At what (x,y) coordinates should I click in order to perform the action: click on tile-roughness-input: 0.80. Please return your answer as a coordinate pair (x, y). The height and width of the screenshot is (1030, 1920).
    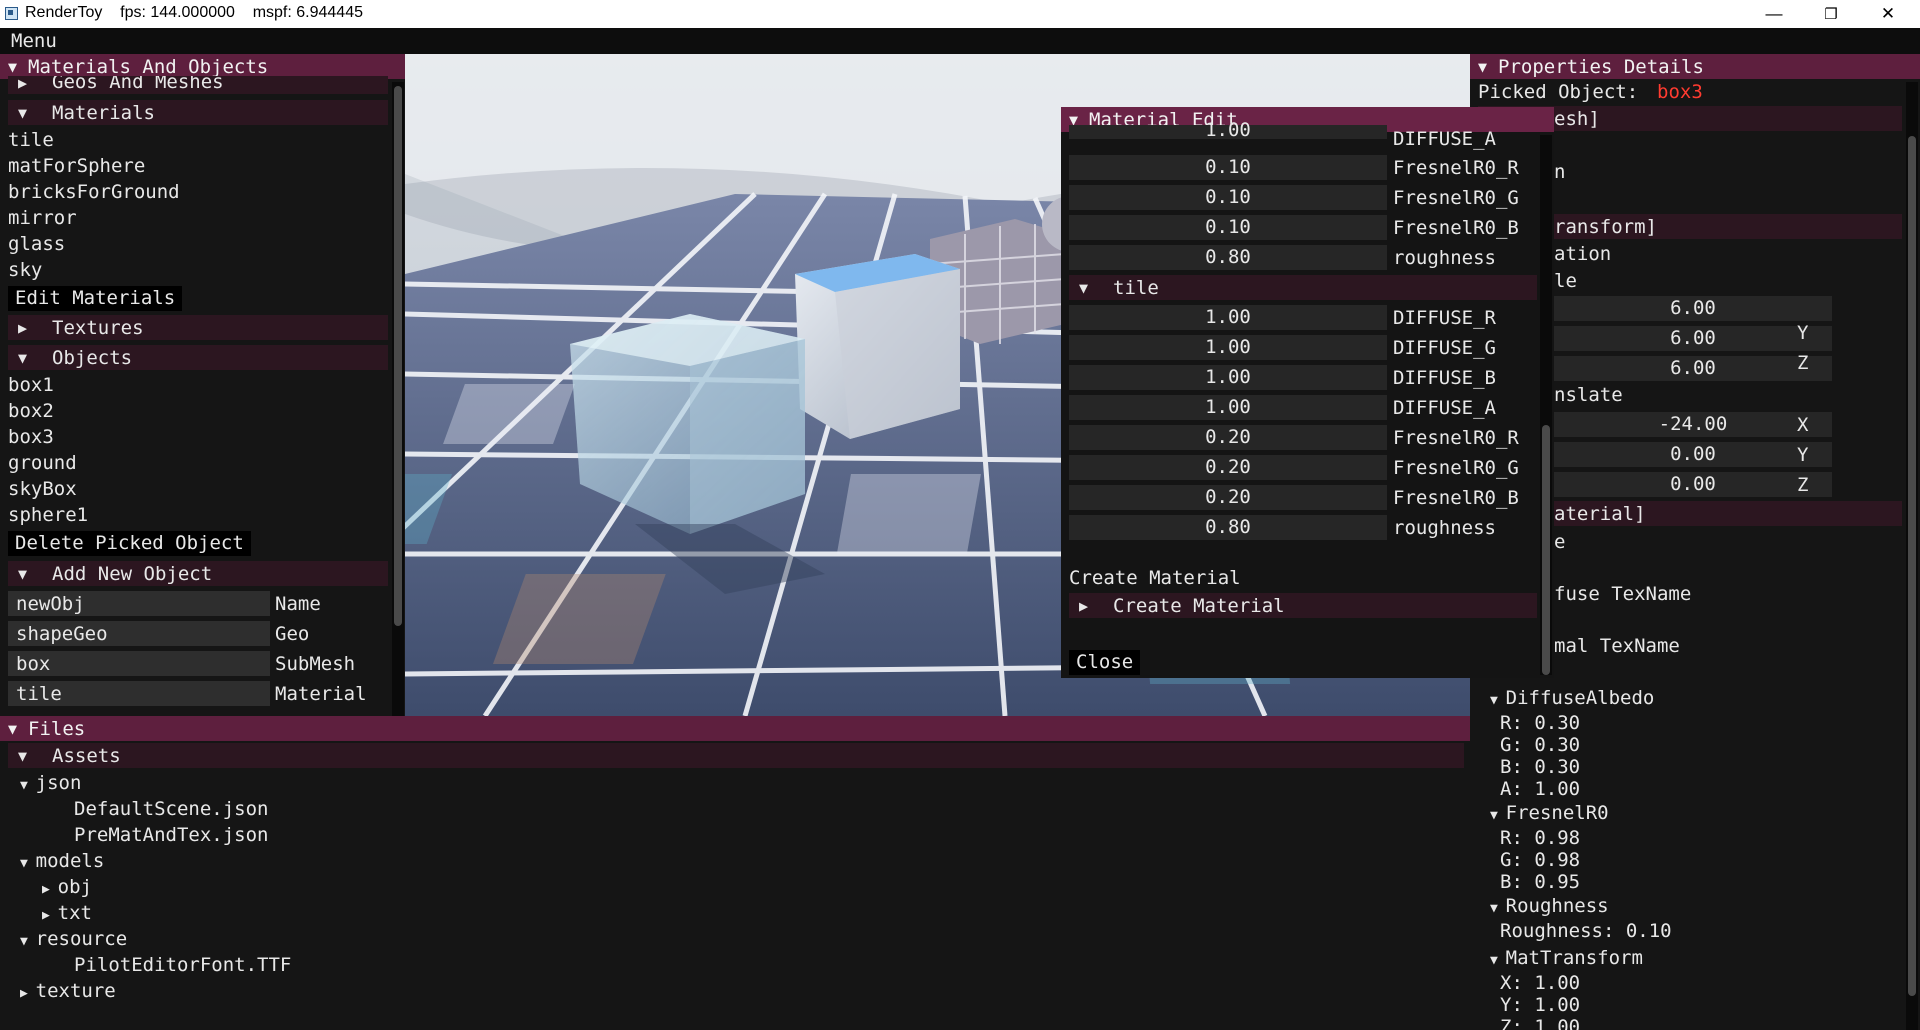
    Looking at the image, I should click on (1228, 527).